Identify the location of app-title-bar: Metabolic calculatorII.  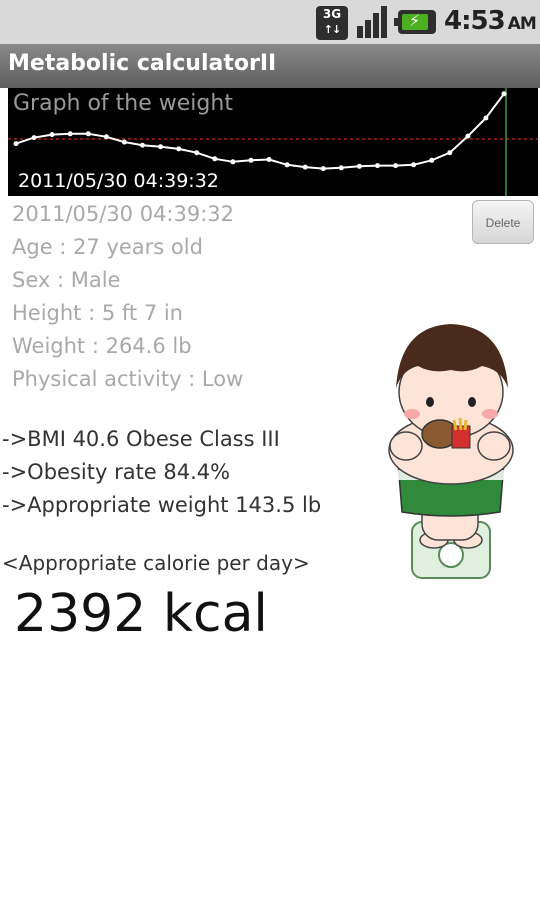
(270, 66).